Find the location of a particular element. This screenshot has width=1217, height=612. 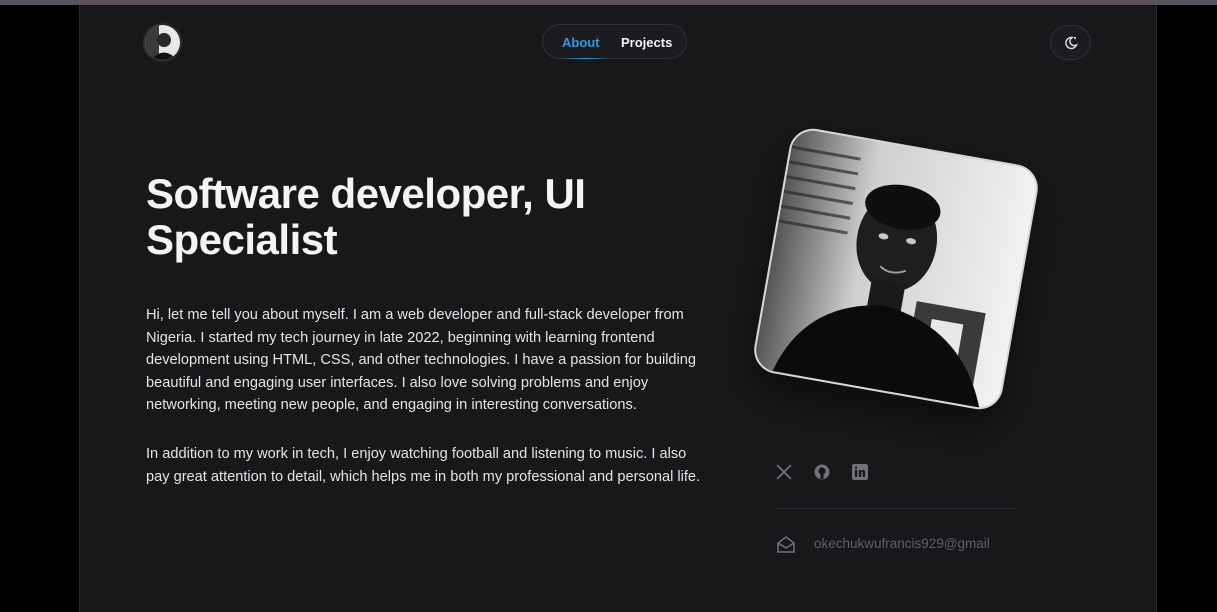

page-title: Software developer, UI Specialist is located at coordinates (366, 216).